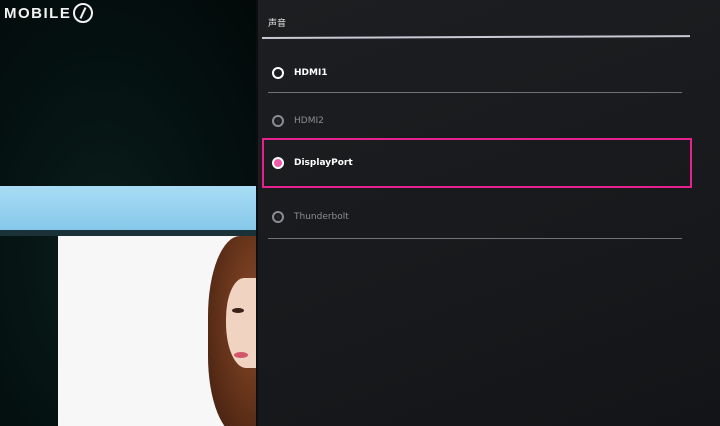 This screenshot has height=426, width=720. Describe the element at coordinates (38, 13) in the screenshot. I see `watermark-text: MOBILE` at that location.